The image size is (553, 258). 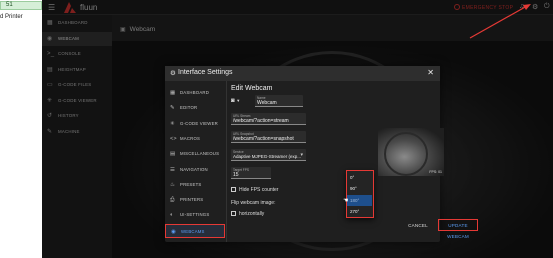 I want to click on dialog-title: Interface Settings, so click(x=205, y=72).